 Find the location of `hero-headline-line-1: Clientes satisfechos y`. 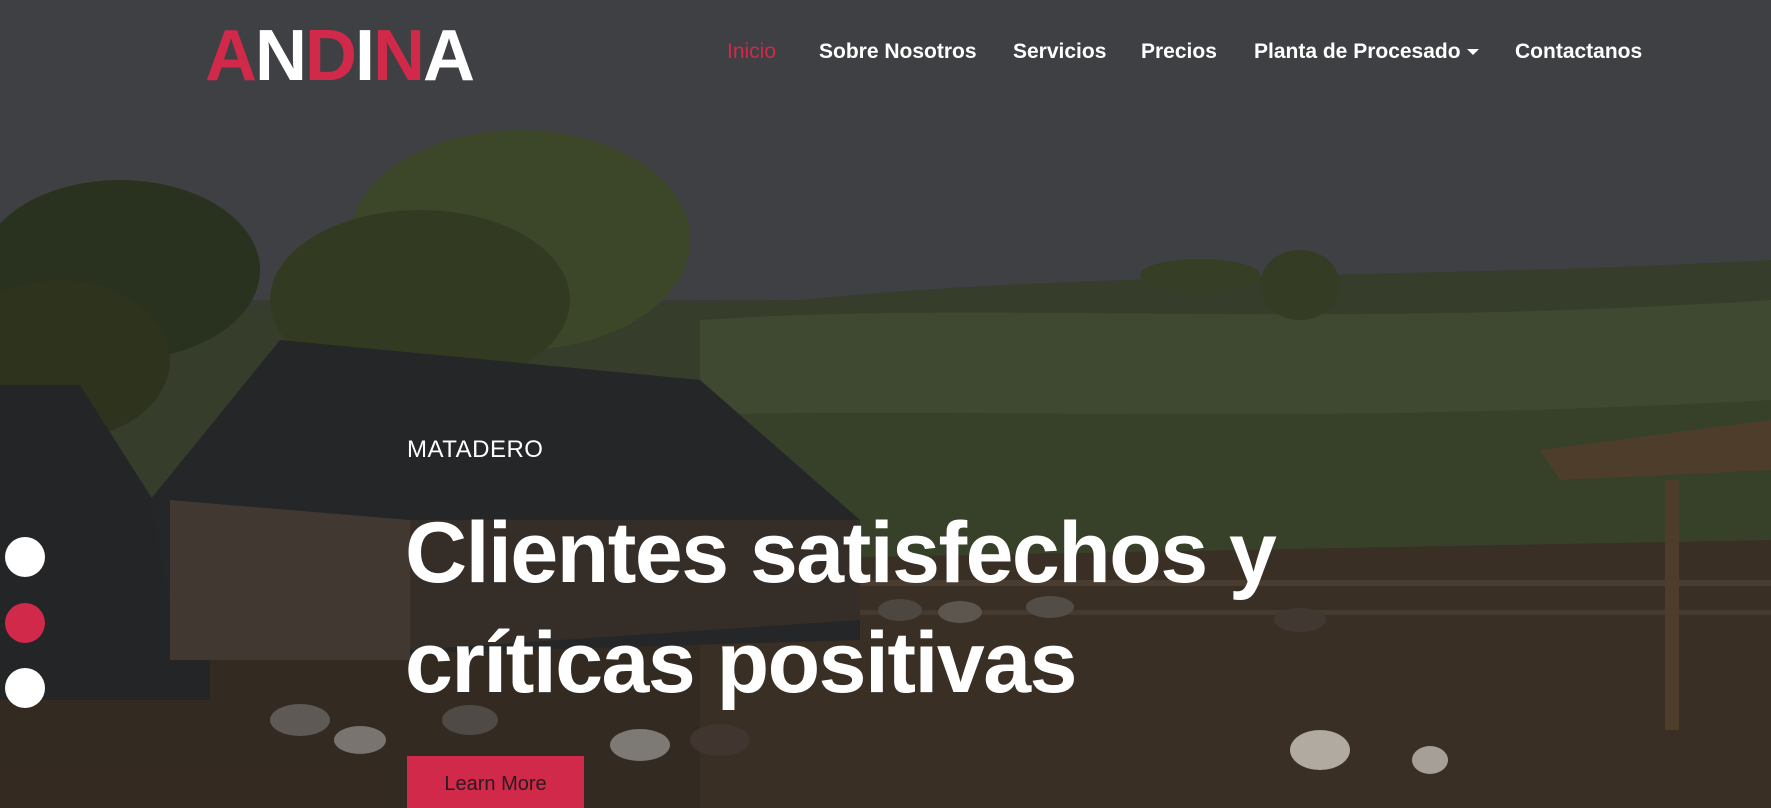

hero-headline-line-1: Clientes satisfechos y is located at coordinates (841, 553).